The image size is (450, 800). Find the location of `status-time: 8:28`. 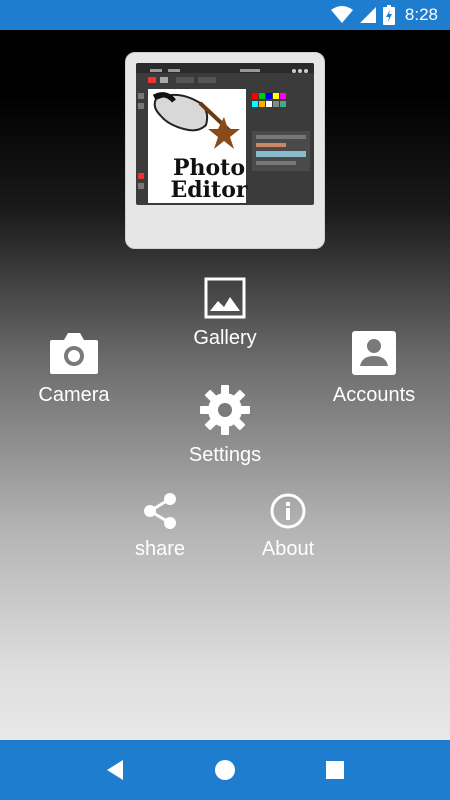

status-time: 8:28 is located at coordinates (421, 14).